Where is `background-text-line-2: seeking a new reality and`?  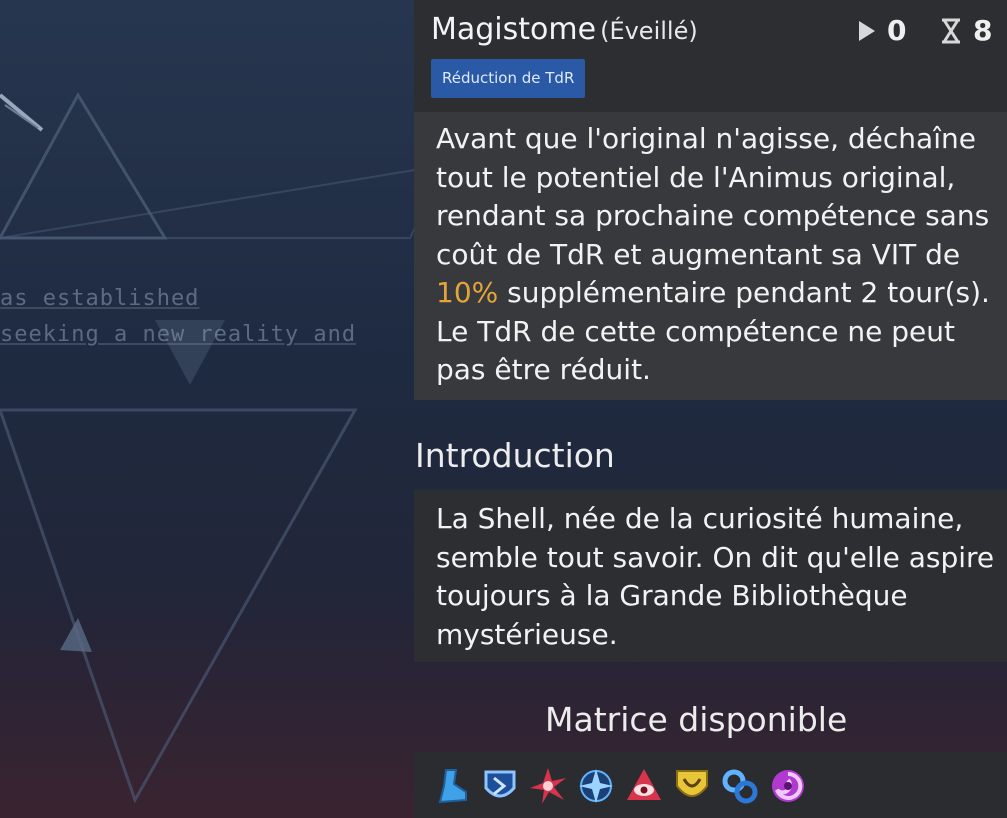
background-text-line-2: seeking a new reality and is located at coordinates (178, 334).